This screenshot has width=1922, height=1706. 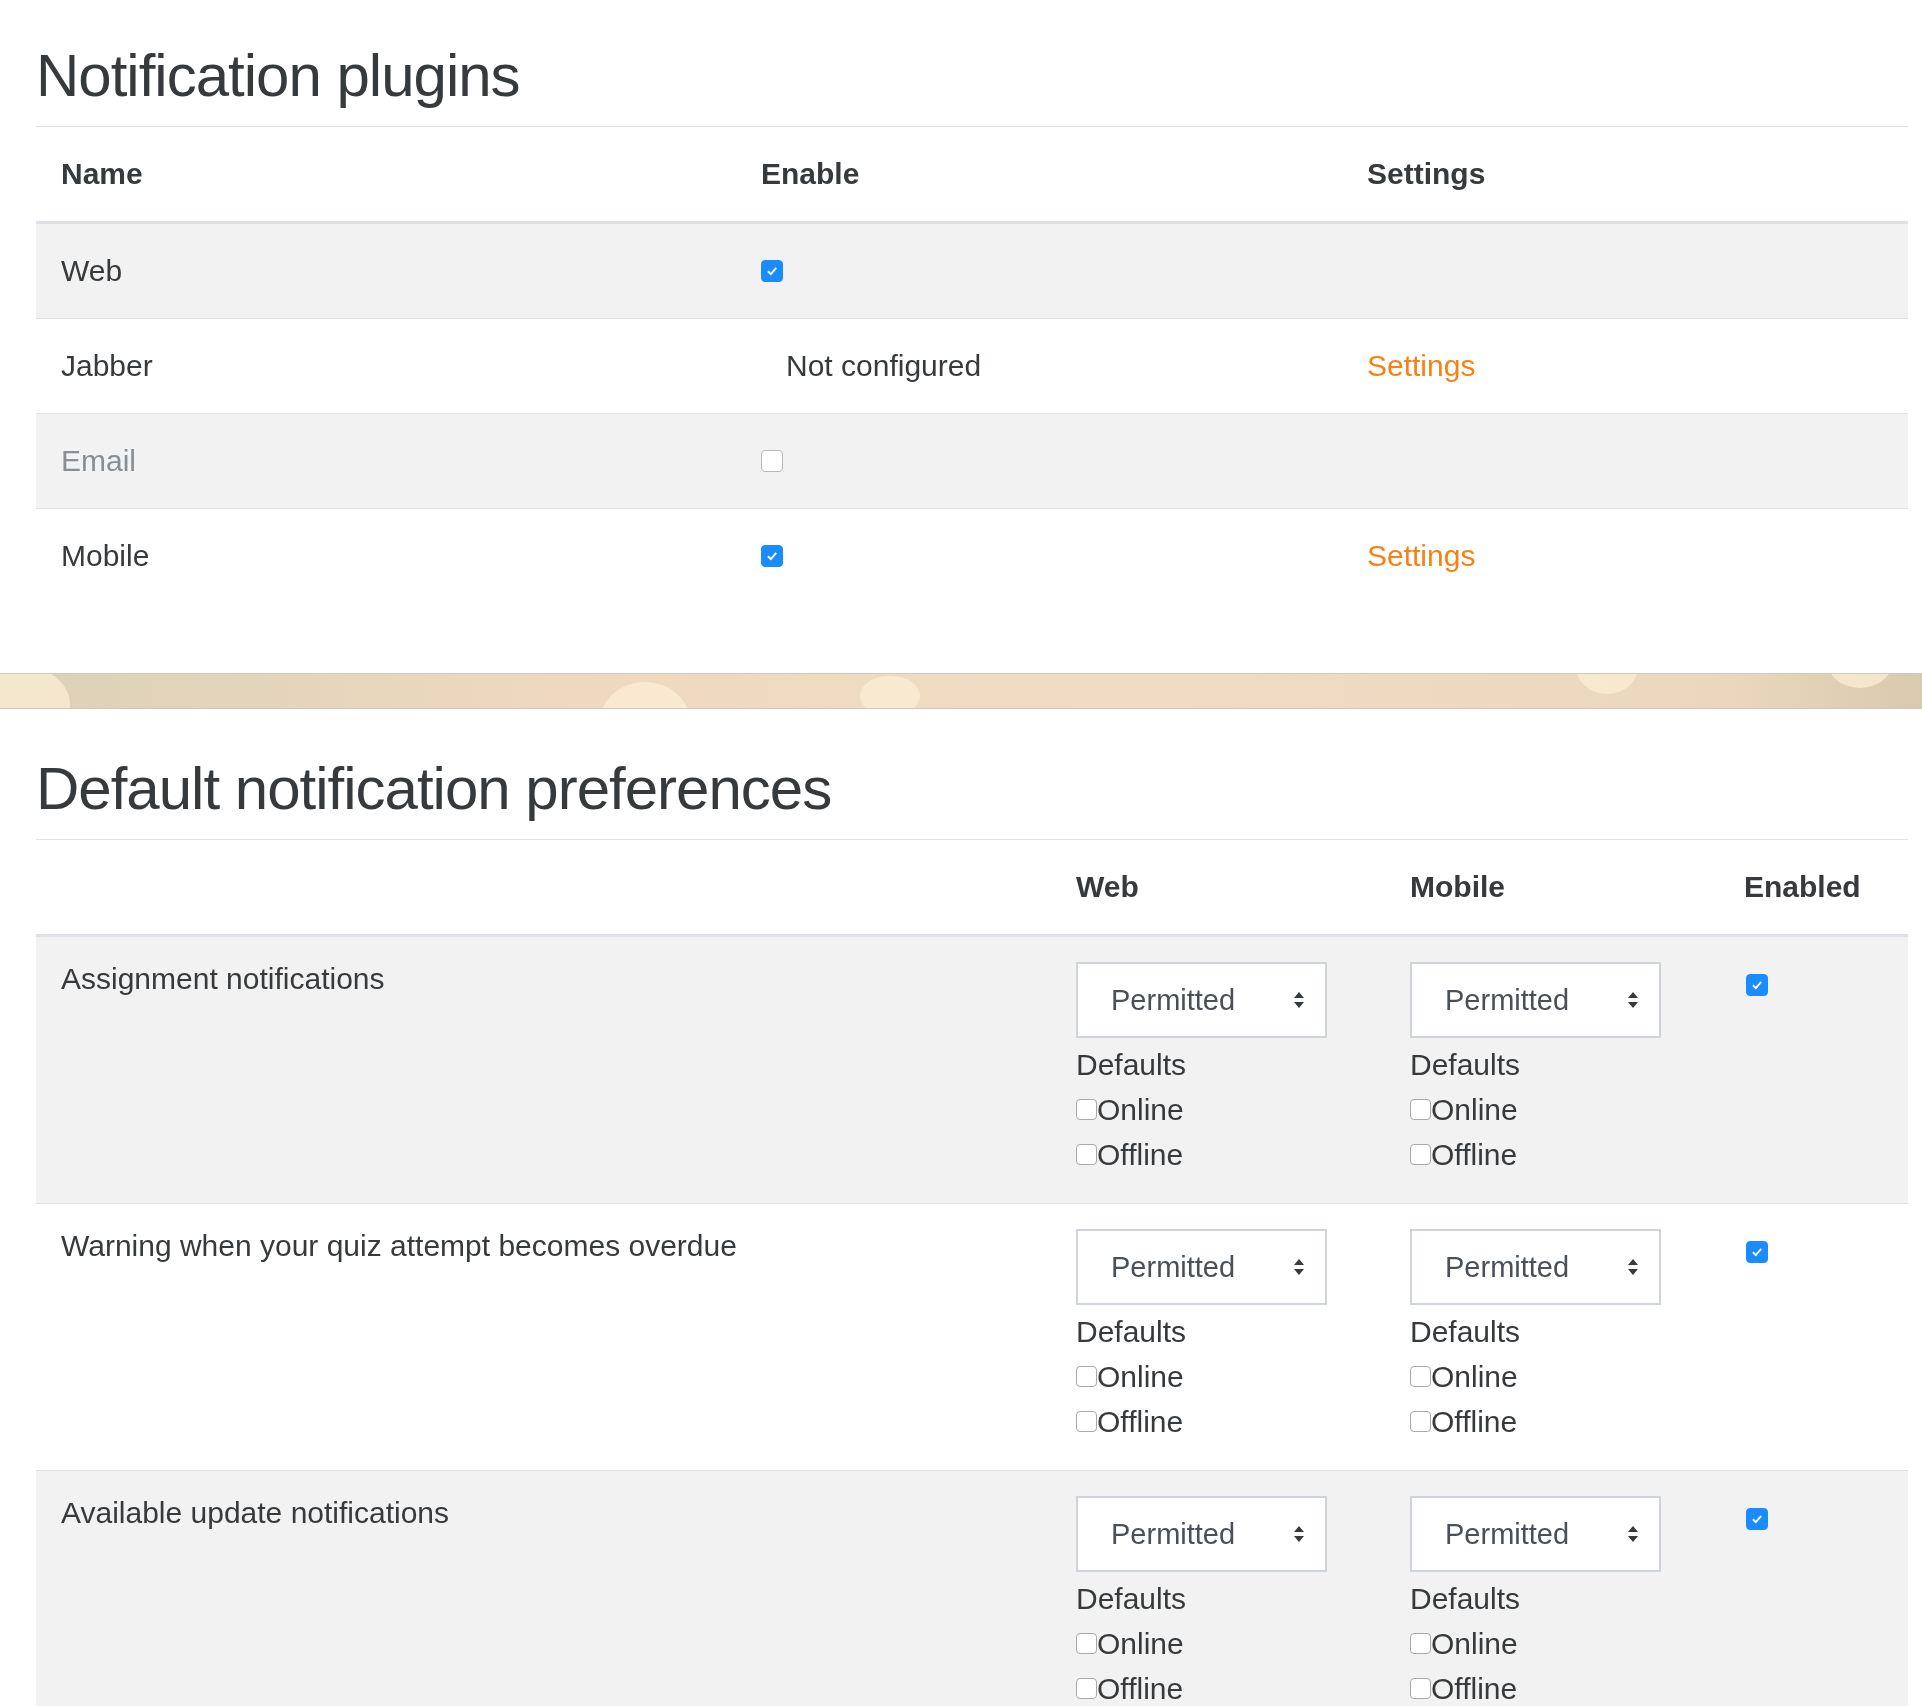 What do you see at coordinates (107, 366) in the screenshot?
I see `plugin-name: Jabber` at bounding box center [107, 366].